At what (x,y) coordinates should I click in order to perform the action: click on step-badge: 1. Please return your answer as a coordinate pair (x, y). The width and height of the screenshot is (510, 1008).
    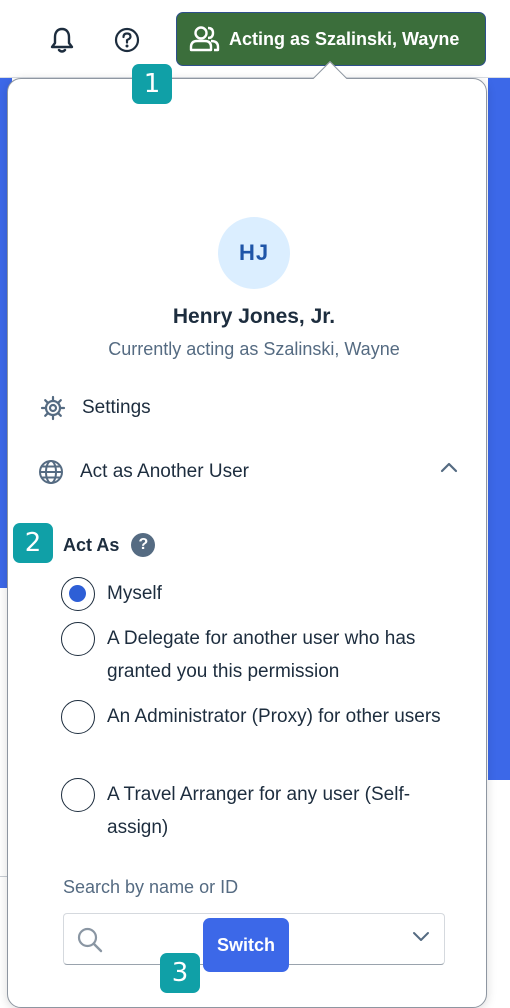
    Looking at the image, I should click on (152, 84).